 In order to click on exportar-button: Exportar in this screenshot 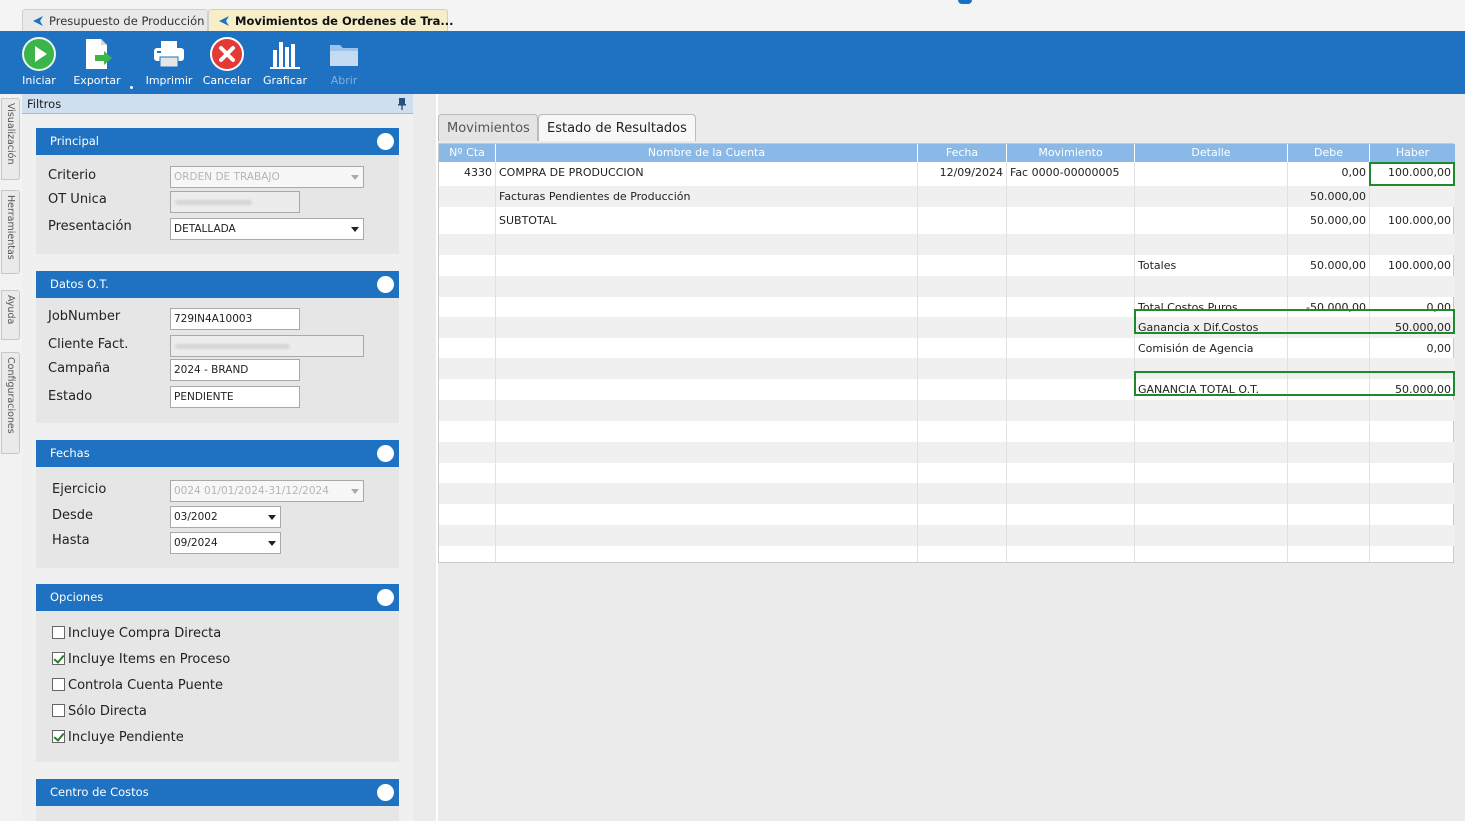, I will do `click(97, 64)`.